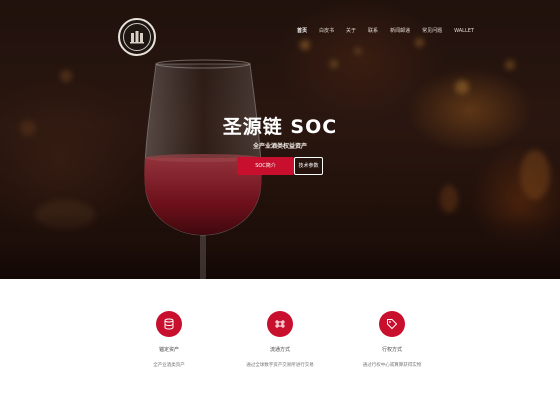  Describe the element at coordinates (464, 31) in the screenshot. I see `nav-item-wallet: WALLET` at that location.